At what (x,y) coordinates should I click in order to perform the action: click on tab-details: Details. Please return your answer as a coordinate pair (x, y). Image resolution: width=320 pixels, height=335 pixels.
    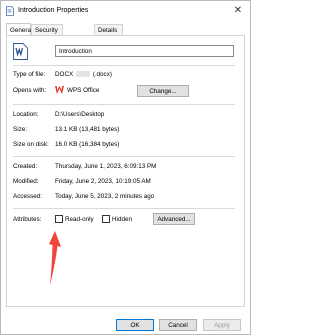
    Looking at the image, I should click on (108, 29).